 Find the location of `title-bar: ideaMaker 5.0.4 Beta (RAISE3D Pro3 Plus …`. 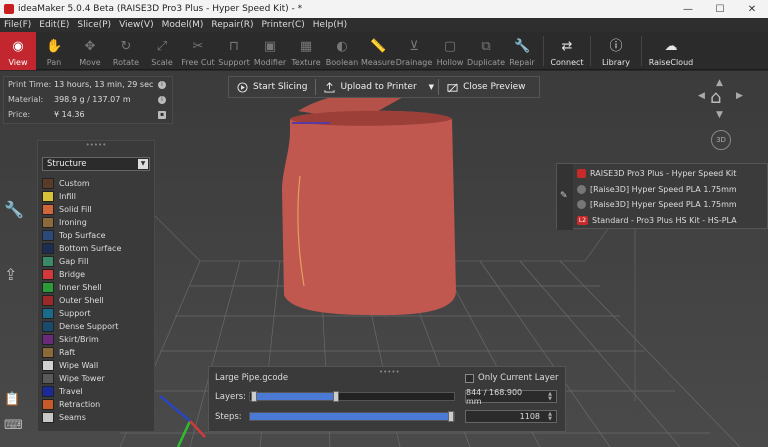

title-bar: ideaMaker 5.0.4 Beta (RAISE3D Pro3 Plus … is located at coordinates (384, 9).